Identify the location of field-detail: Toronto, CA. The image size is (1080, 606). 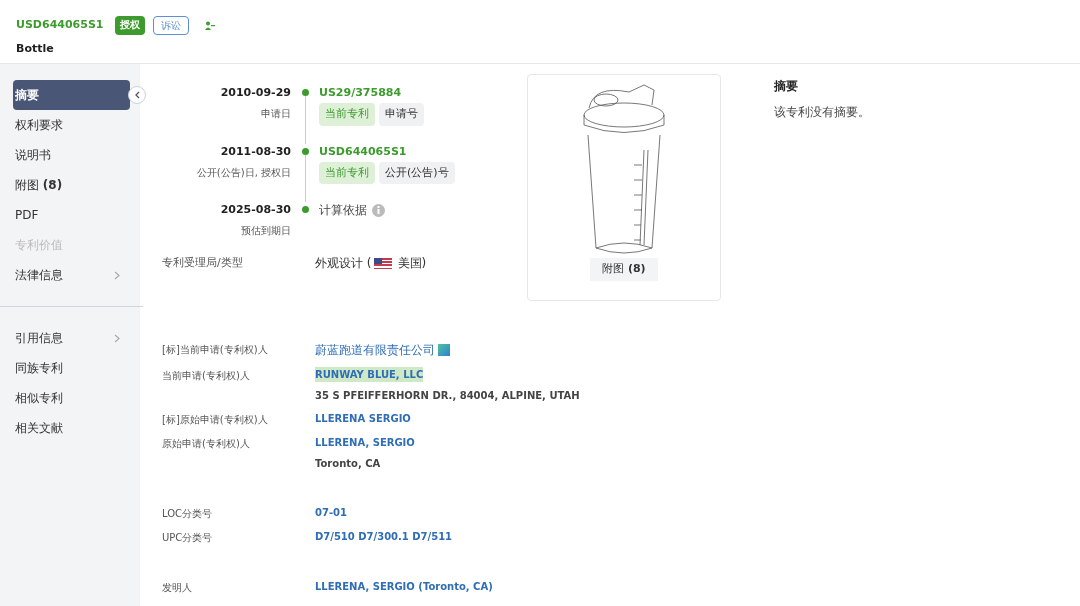
(348, 464).